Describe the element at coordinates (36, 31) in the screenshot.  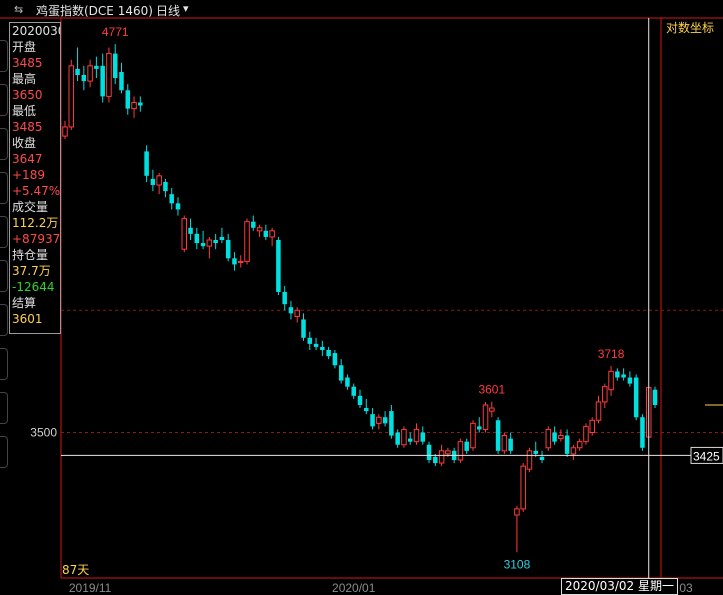
I see `info-label: 20200302` at that location.